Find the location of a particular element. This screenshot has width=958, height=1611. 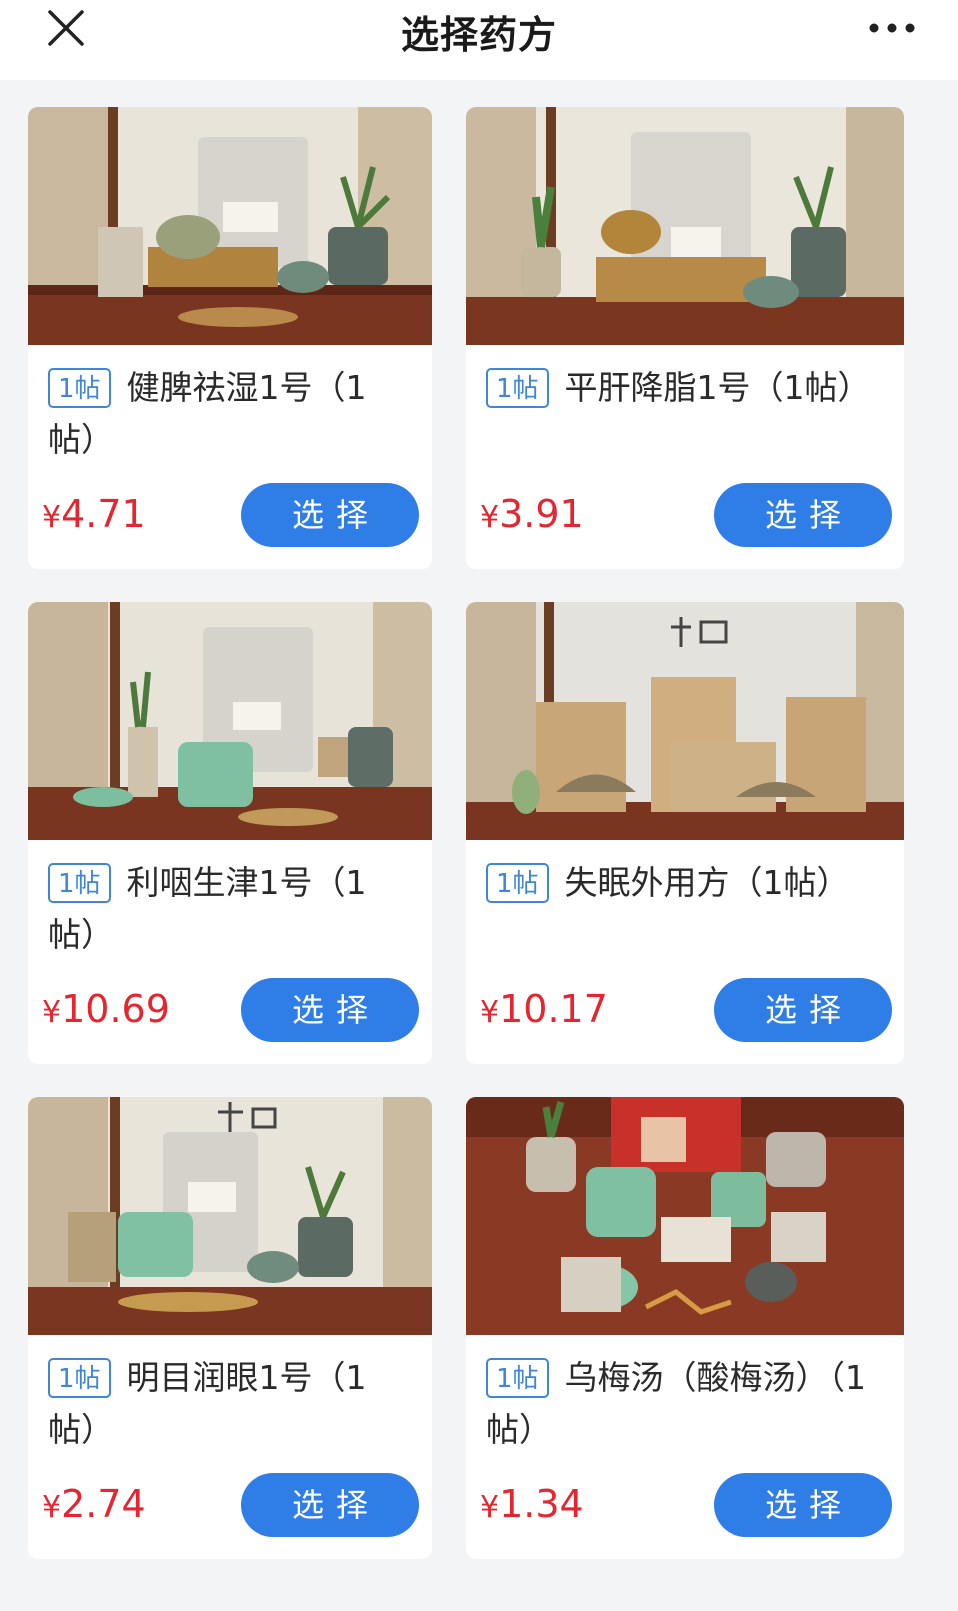

product-title: 失眠外用方（1帖） is located at coordinates (707, 882).